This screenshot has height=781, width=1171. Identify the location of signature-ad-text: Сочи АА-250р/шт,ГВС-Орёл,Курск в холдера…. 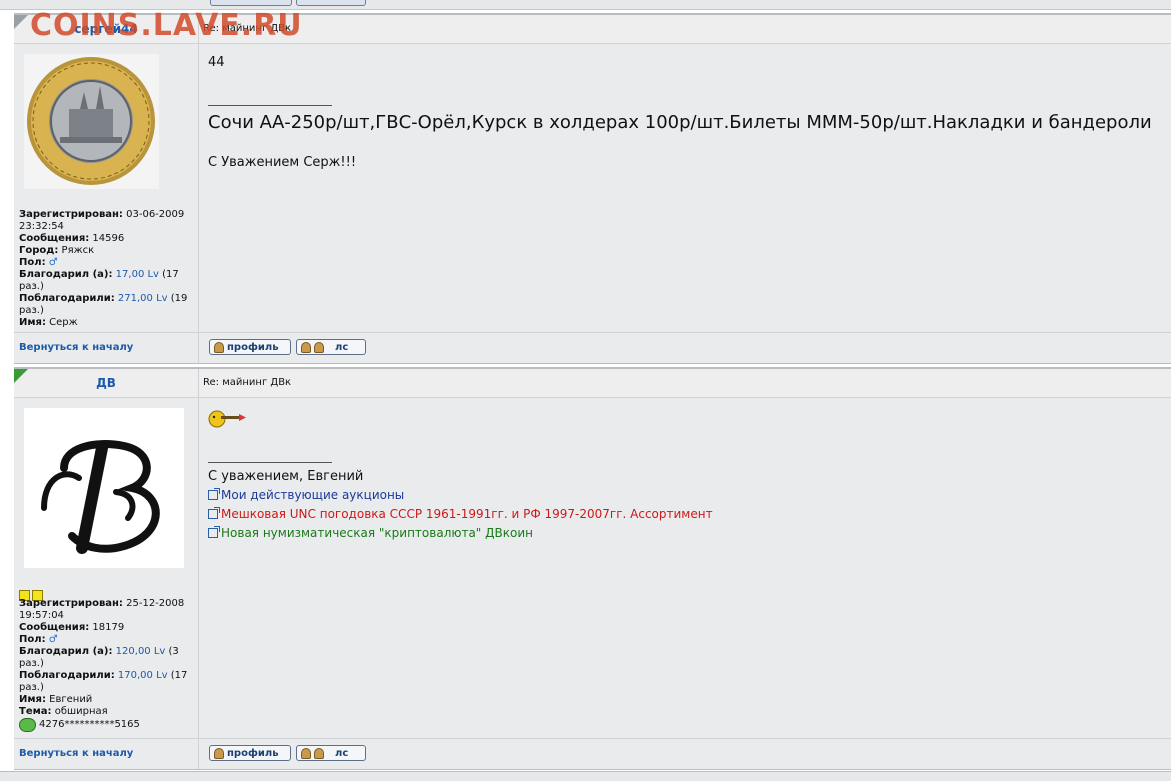
(680, 122).